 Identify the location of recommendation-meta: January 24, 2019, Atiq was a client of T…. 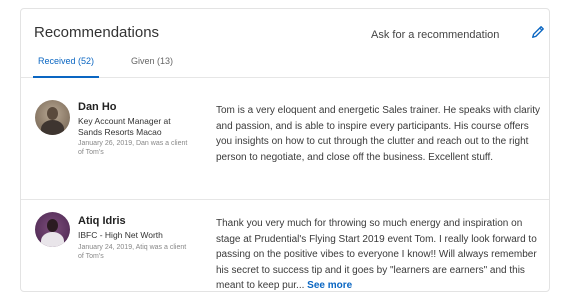
(132, 252).